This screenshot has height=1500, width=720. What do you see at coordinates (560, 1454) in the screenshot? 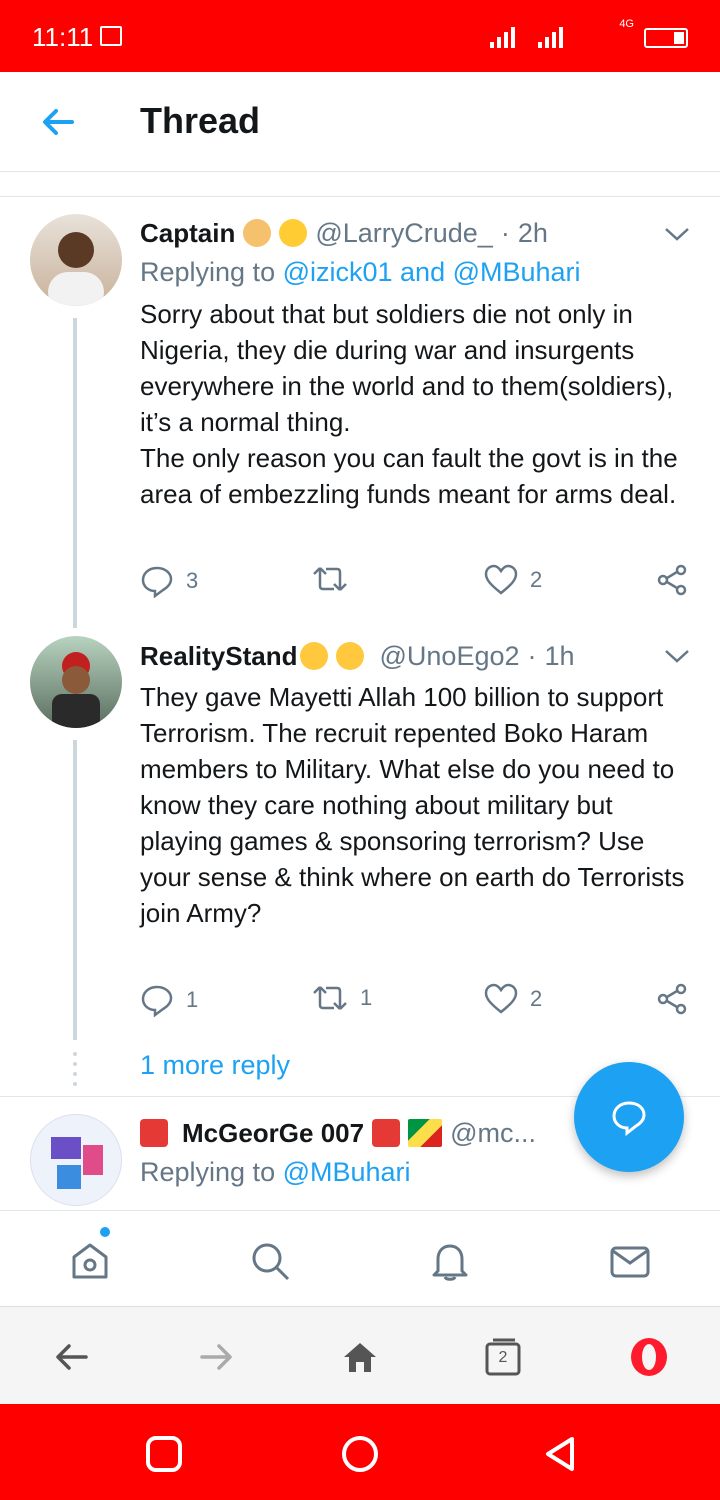
I see `back-triangle-icon` at bounding box center [560, 1454].